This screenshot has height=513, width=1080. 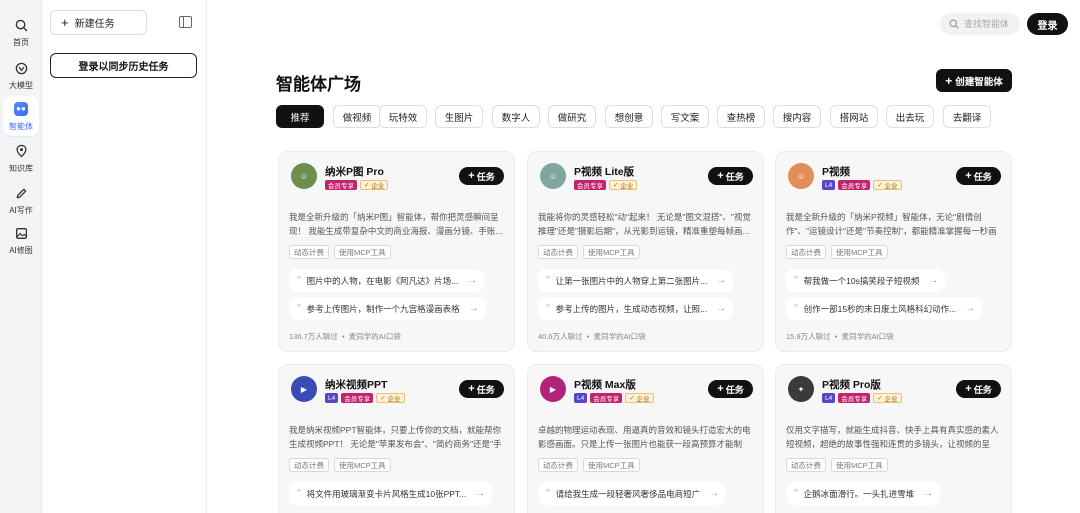 I want to click on tab-copywriting: 写文案, so click(x=685, y=116).